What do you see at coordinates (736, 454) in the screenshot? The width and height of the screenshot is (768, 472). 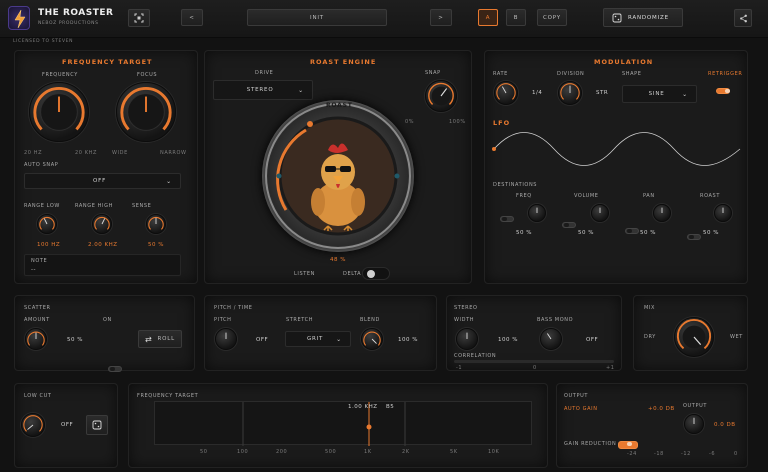 I see `gr-tick-0: 0` at bounding box center [736, 454].